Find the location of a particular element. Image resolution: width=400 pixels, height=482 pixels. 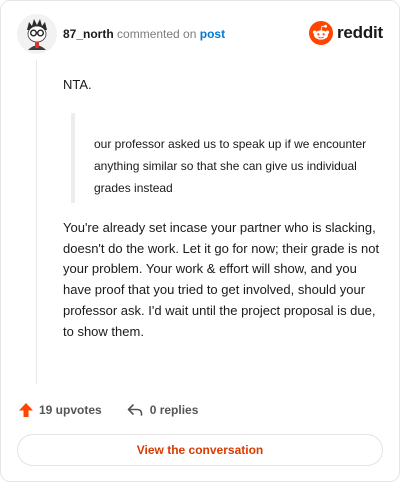

replies-action: 0 replies is located at coordinates (162, 410).